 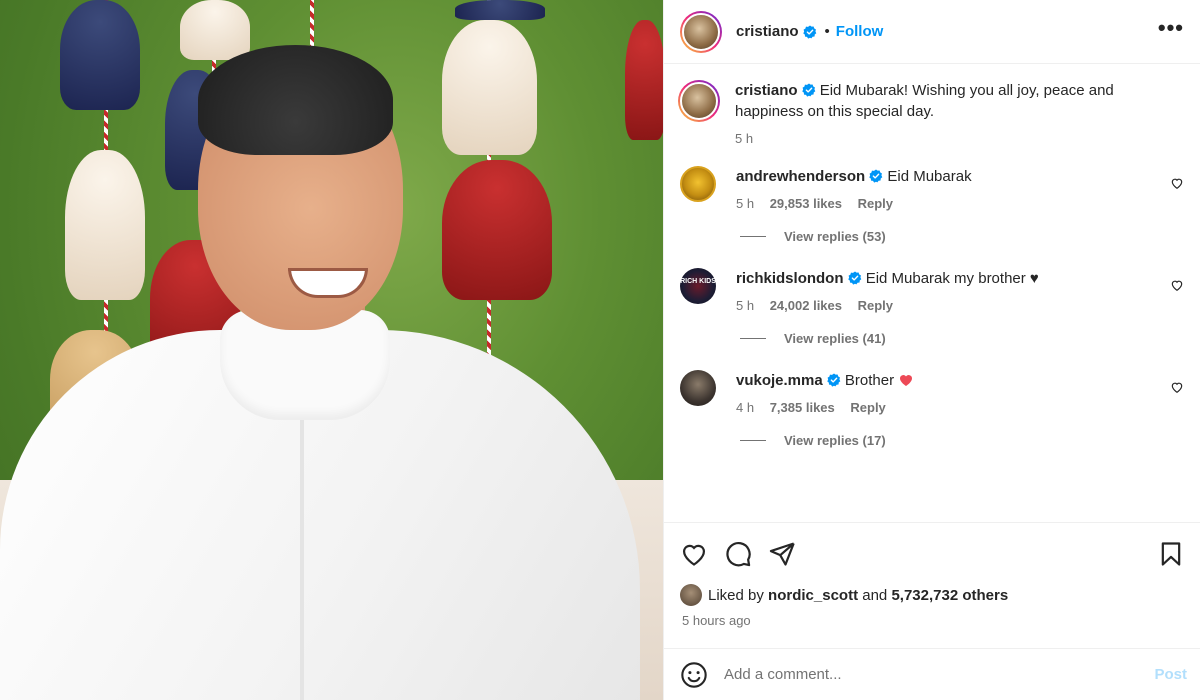 What do you see at coordinates (936, 203) in the screenshot?
I see `comment-meta: 5 h 29,853 likes Reply` at bounding box center [936, 203].